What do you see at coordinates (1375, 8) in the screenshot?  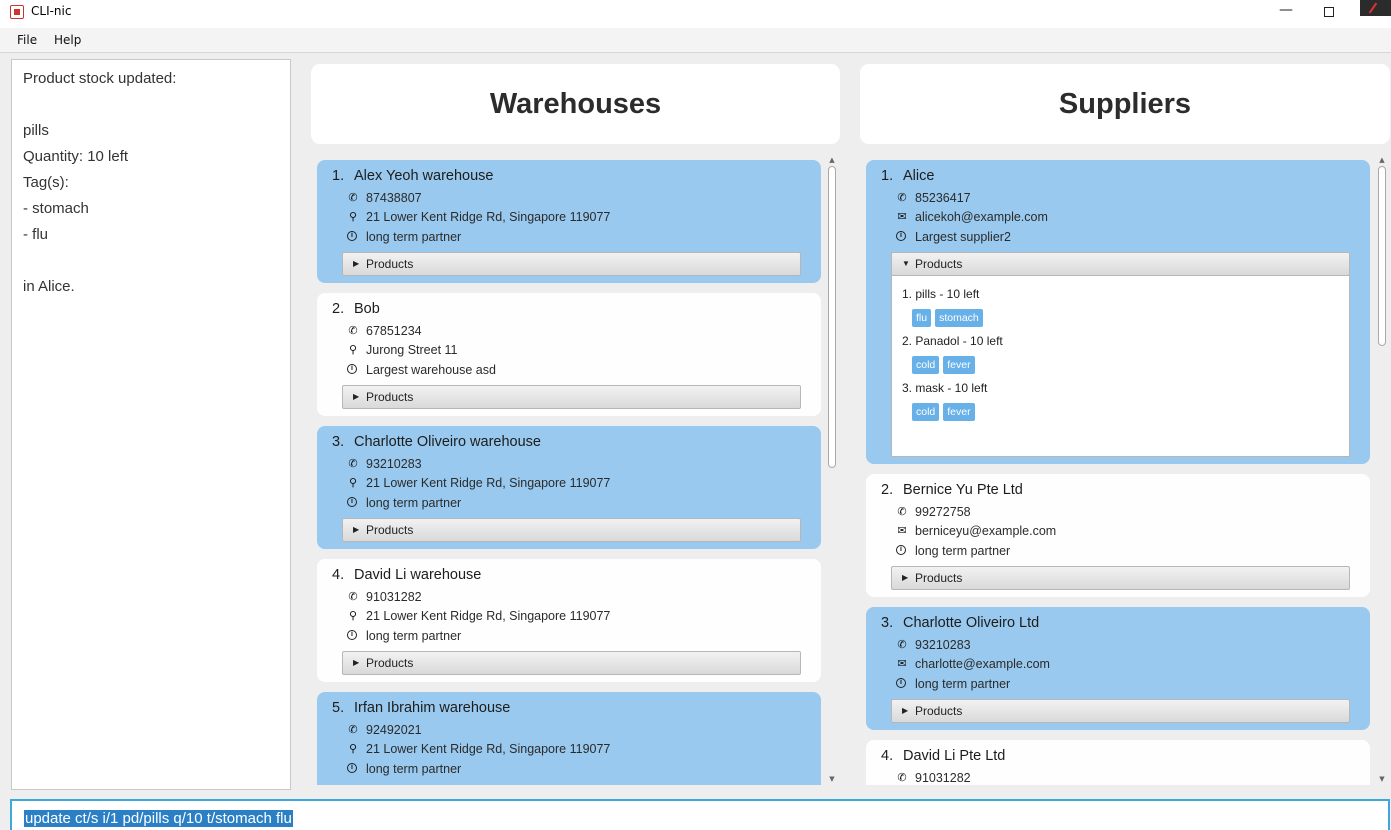 I see `close-icon` at bounding box center [1375, 8].